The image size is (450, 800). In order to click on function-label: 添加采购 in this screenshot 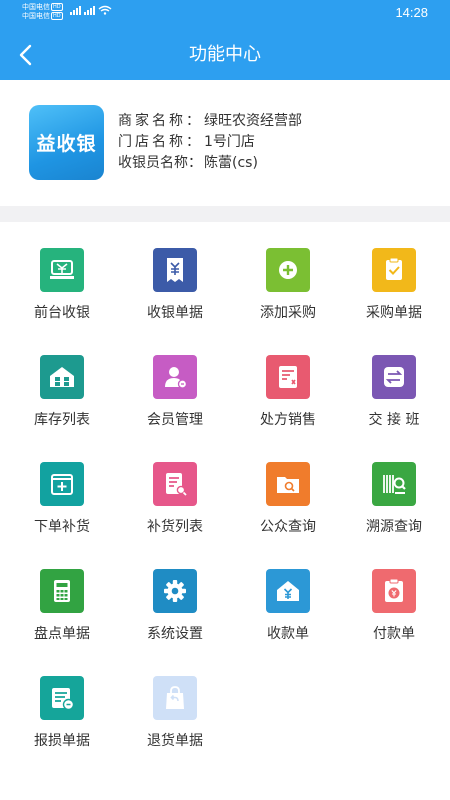, I will do `click(288, 313)`.